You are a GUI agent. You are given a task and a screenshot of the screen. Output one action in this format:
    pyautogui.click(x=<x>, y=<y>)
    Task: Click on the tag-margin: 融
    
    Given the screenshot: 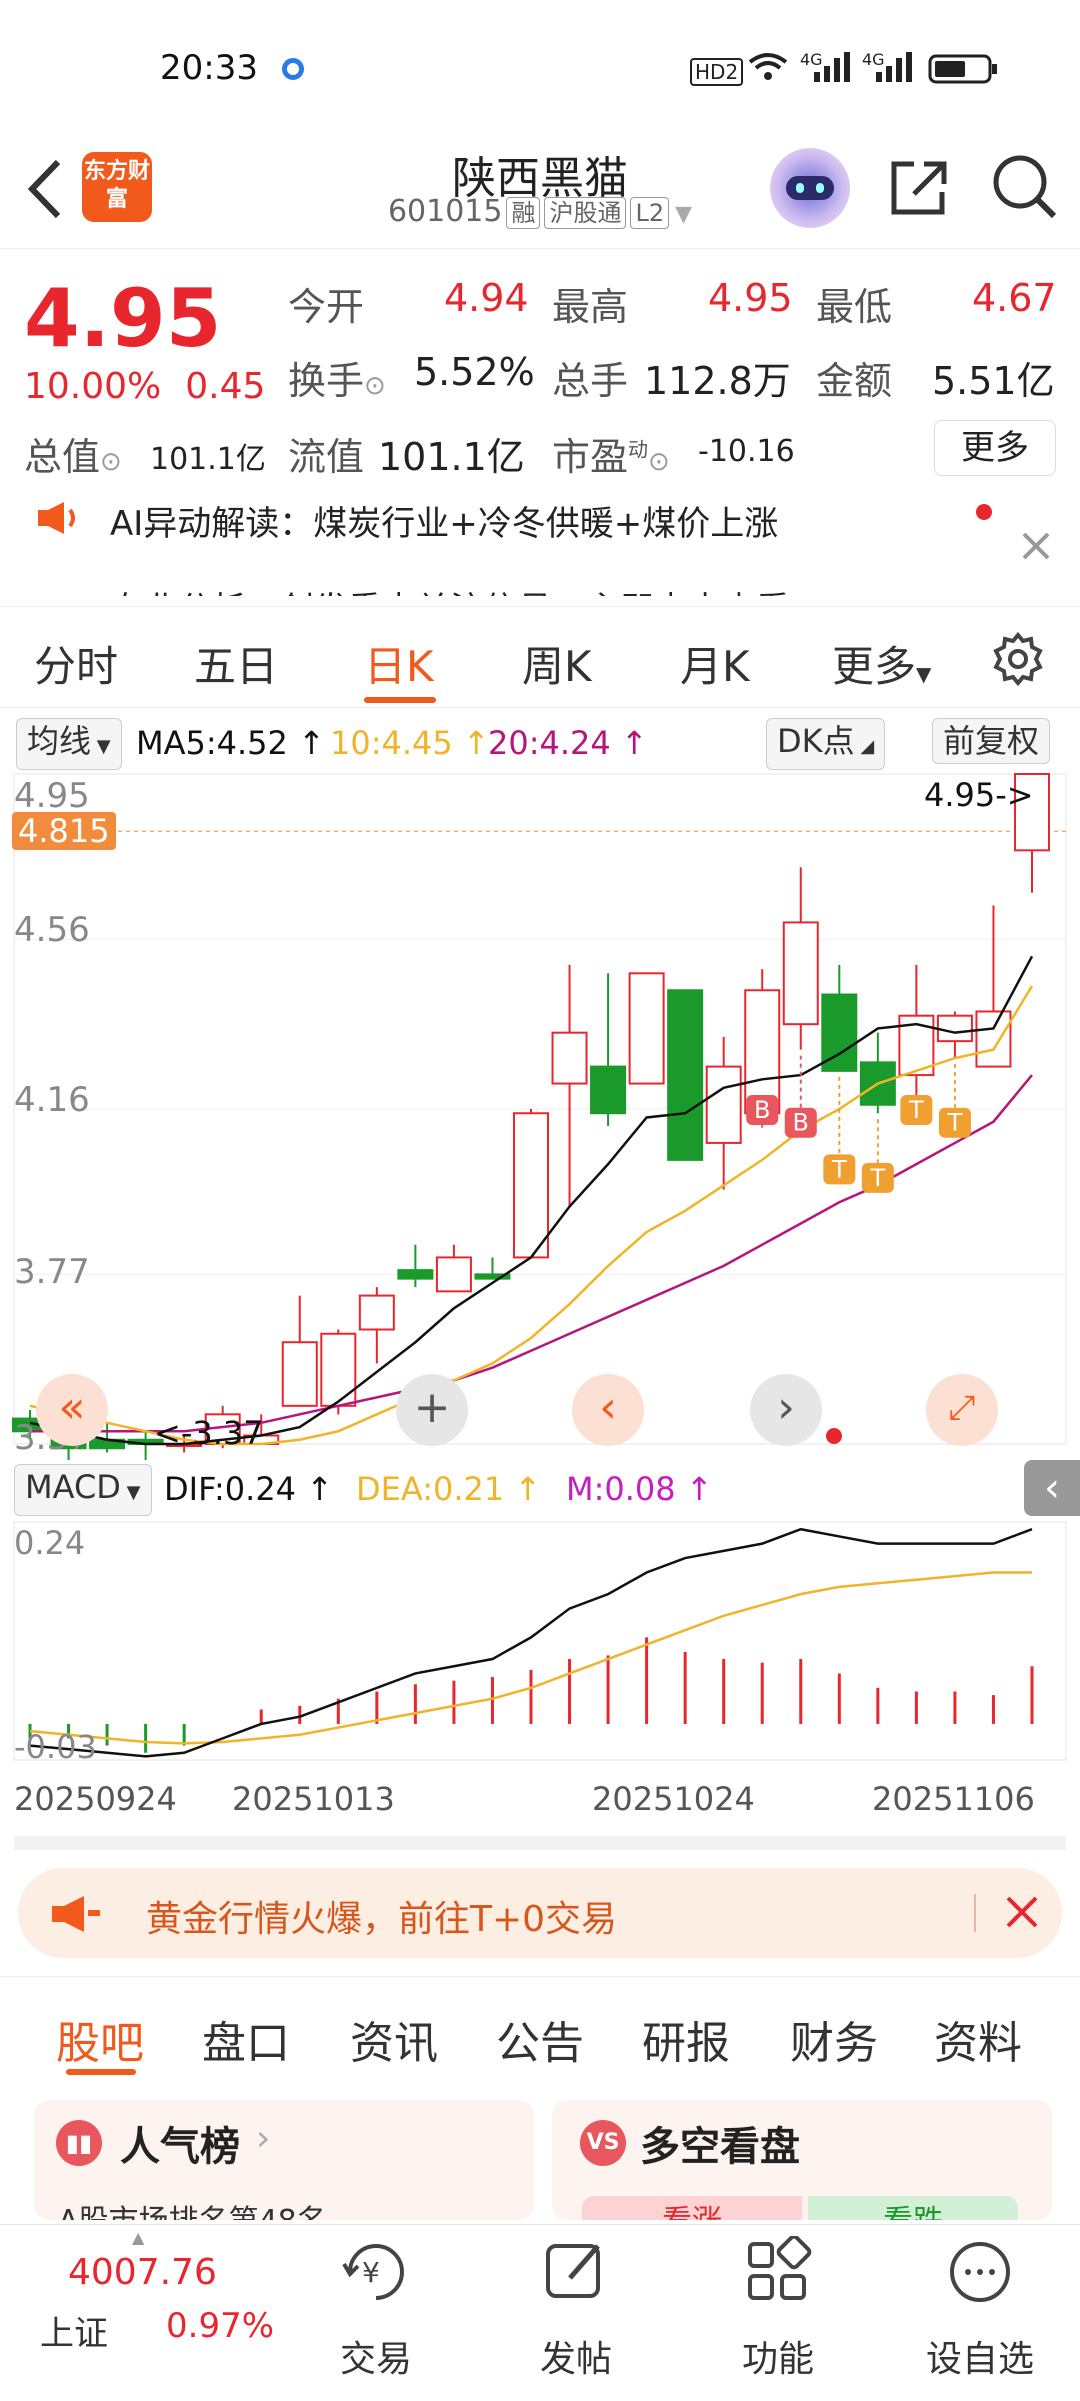 What is the action you would take?
    pyautogui.click(x=523, y=213)
    